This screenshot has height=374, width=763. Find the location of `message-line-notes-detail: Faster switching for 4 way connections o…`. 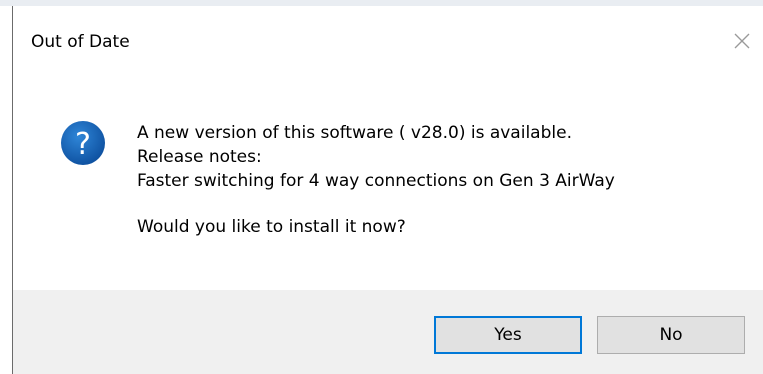

message-line-notes-detail: Faster switching for 4 way connections o… is located at coordinates (376, 181).